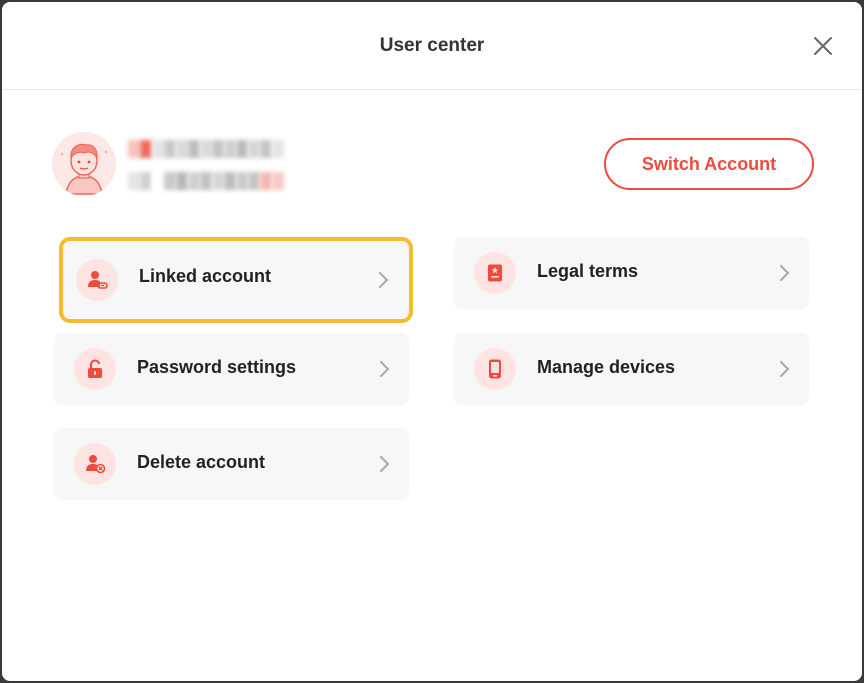 This screenshot has width=864, height=683. I want to click on dialog-header: User center, so click(432, 46).